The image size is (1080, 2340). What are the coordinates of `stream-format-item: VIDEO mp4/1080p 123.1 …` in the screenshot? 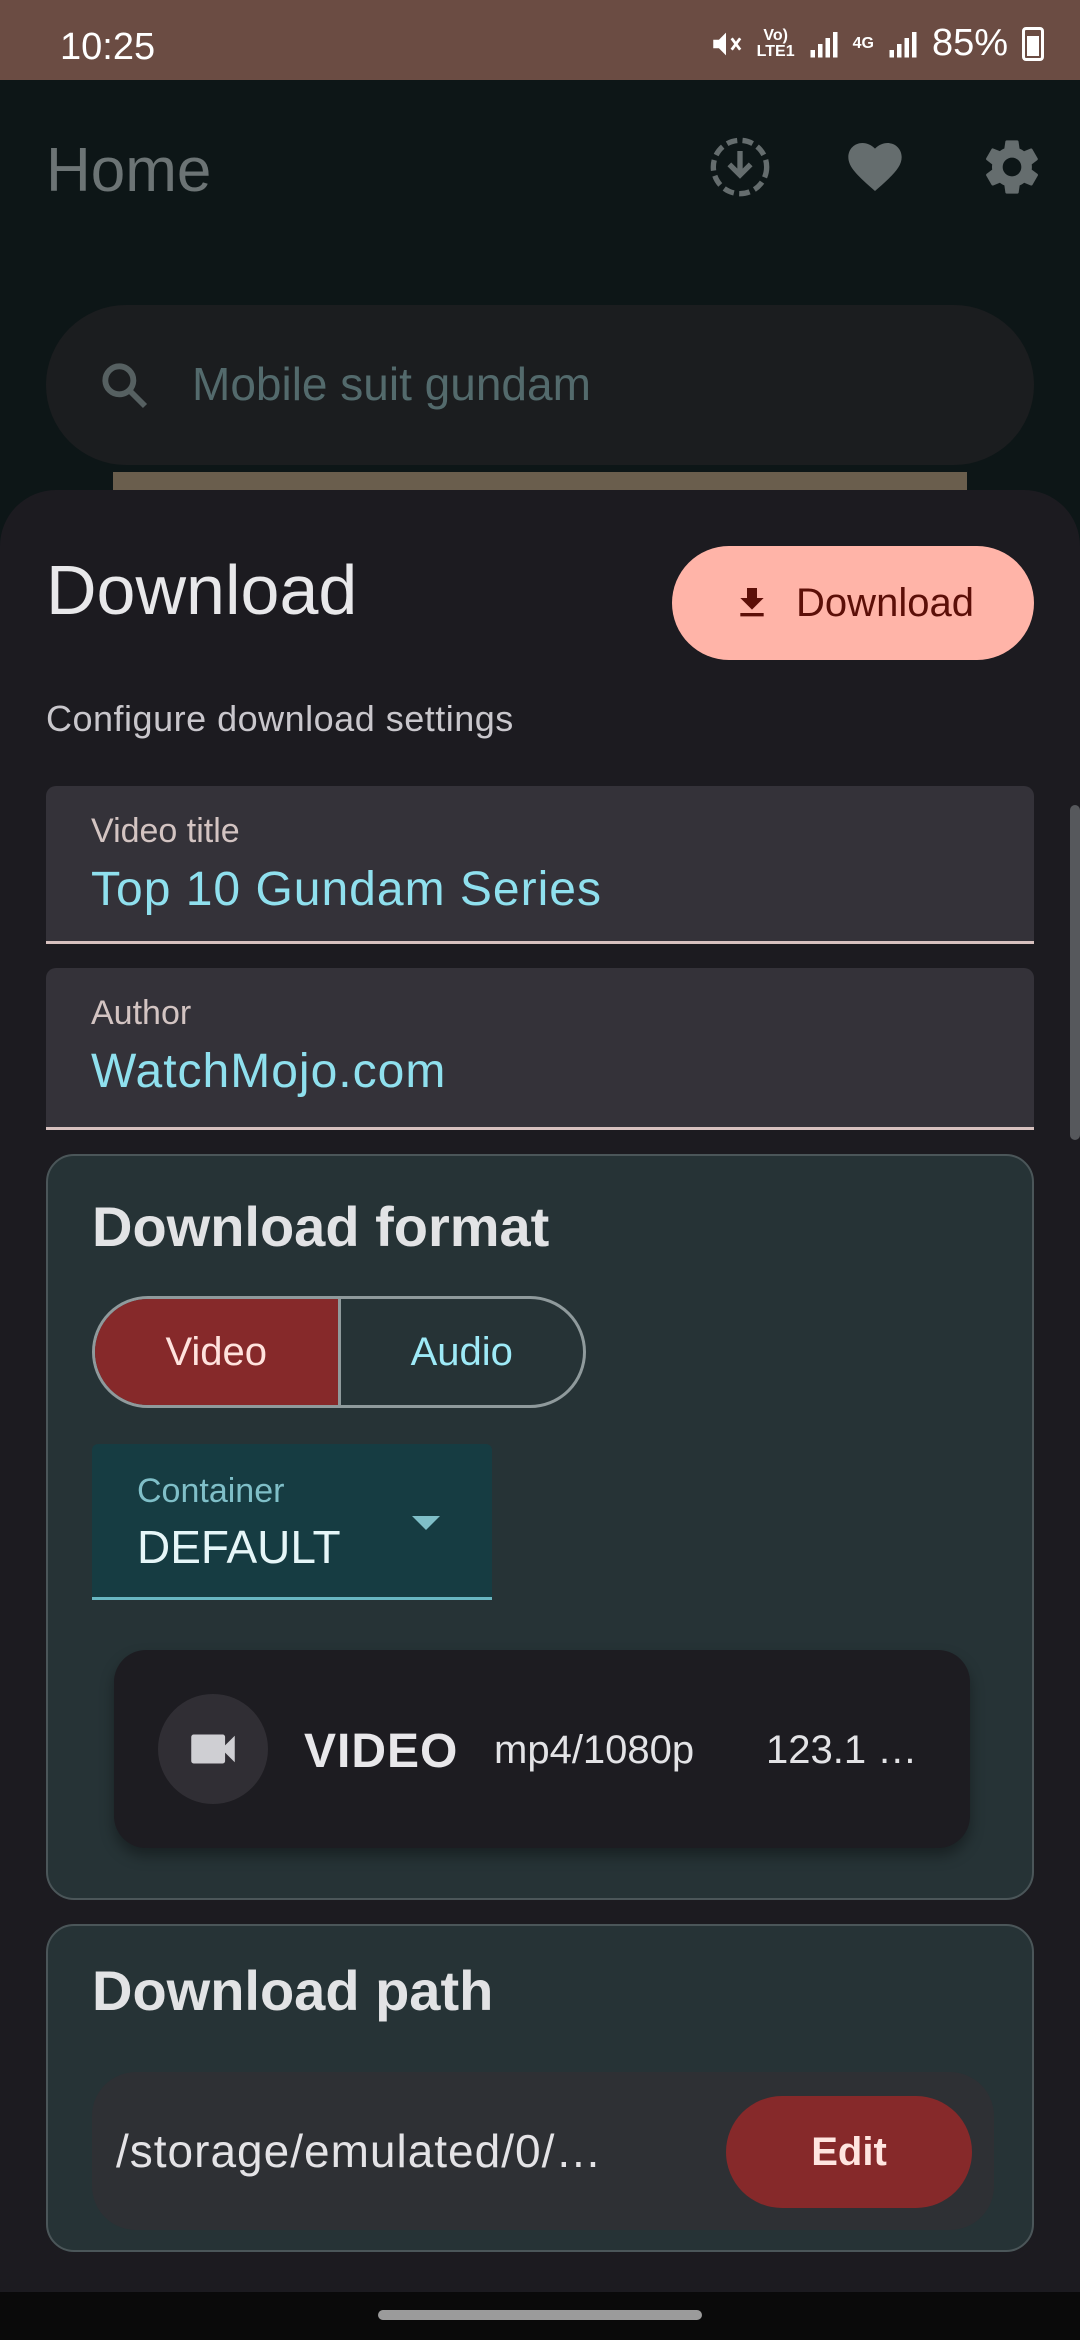 It's located at (542, 1749).